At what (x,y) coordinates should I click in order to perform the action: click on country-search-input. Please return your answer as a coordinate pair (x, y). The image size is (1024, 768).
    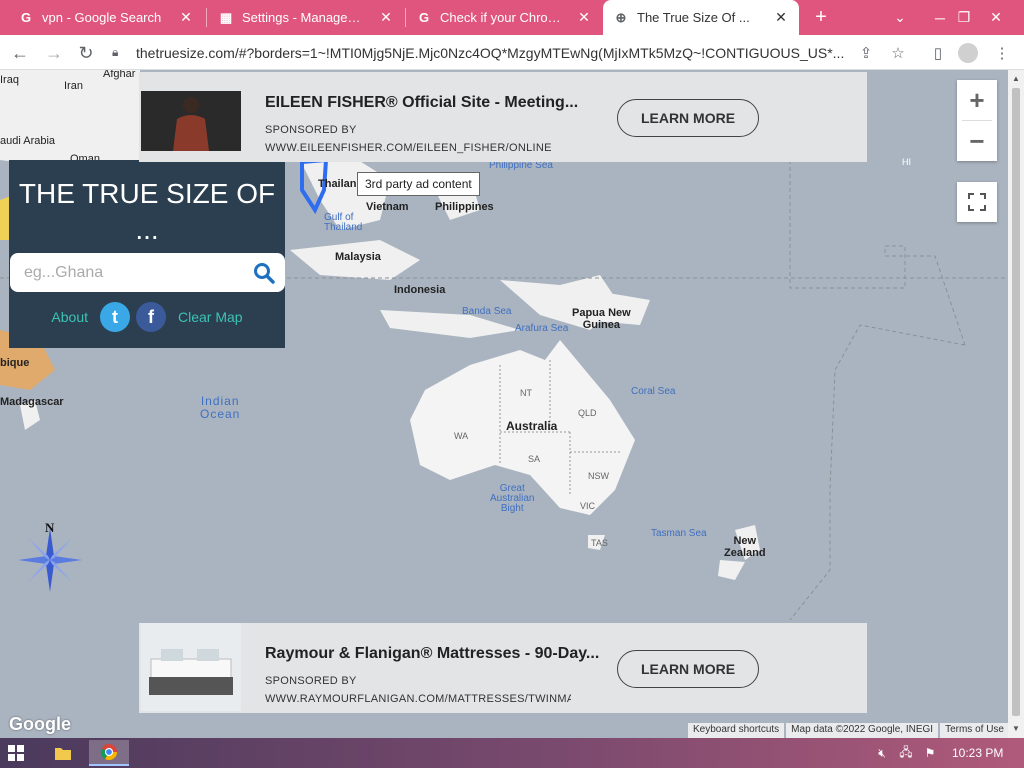
    Looking at the image, I should click on (134, 273).